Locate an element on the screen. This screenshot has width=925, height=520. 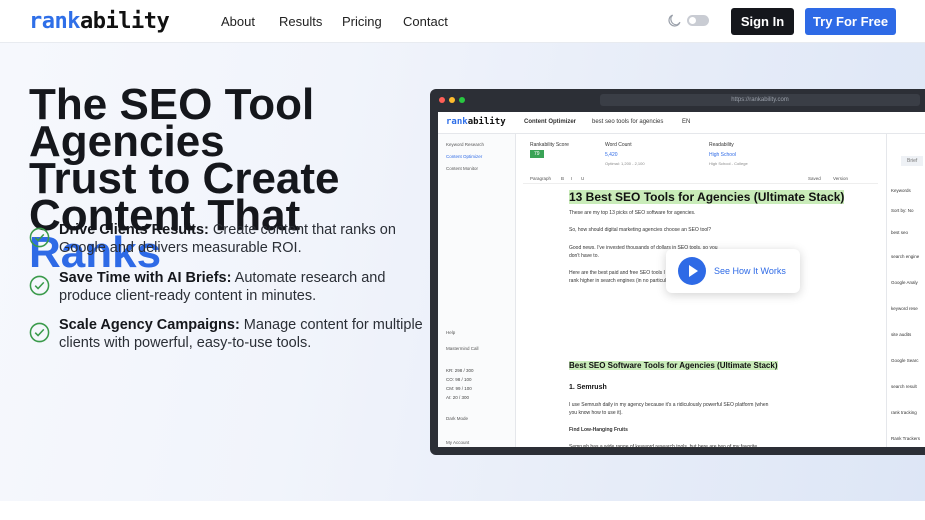
feature-title: Drive Clients Results: is located at coordinates (134, 230).